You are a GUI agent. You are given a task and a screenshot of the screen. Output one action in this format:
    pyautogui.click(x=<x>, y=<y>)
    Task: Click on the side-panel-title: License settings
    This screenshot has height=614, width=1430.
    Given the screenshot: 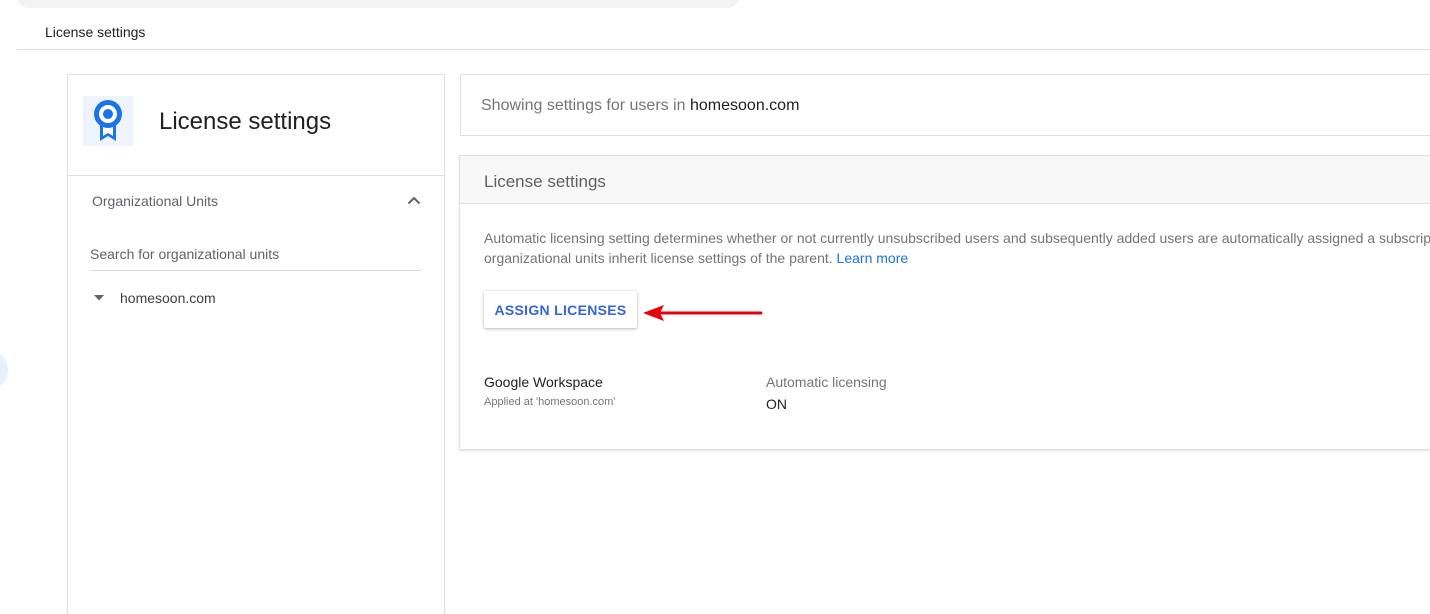 What is the action you would take?
    pyautogui.click(x=245, y=121)
    